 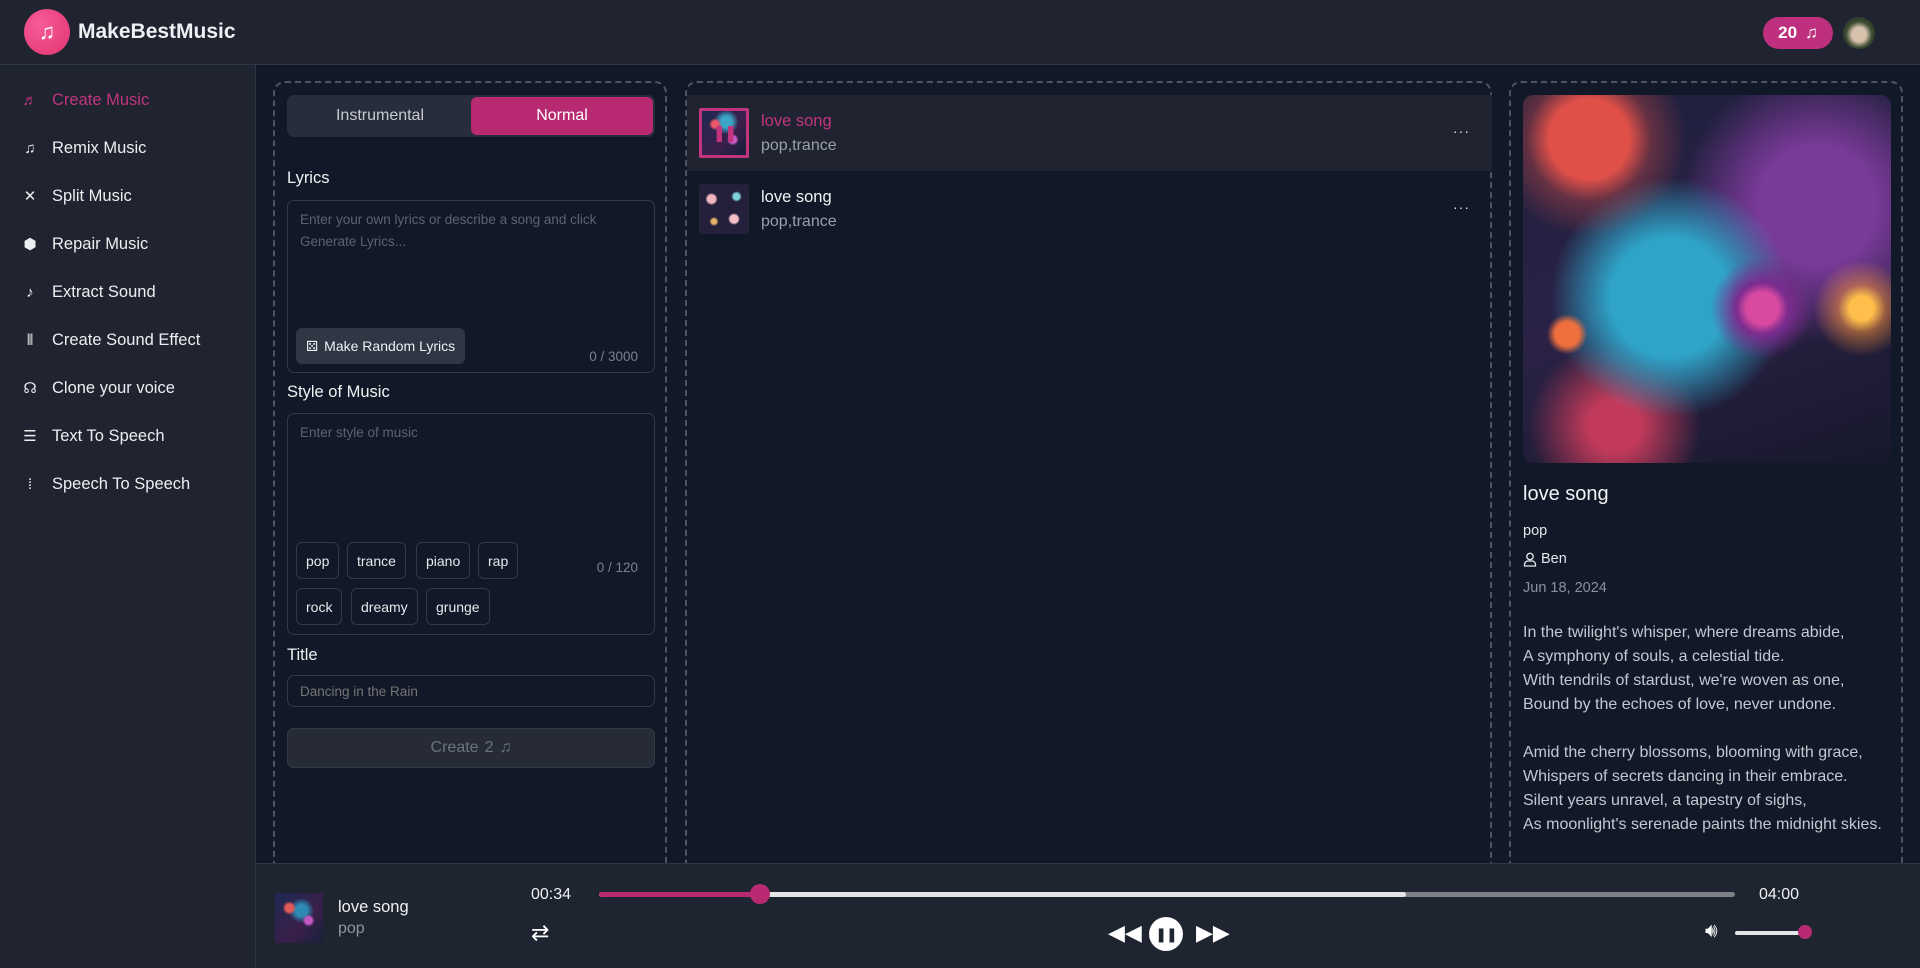 What do you see at coordinates (302, 655) in the screenshot?
I see `title-label: Title` at bounding box center [302, 655].